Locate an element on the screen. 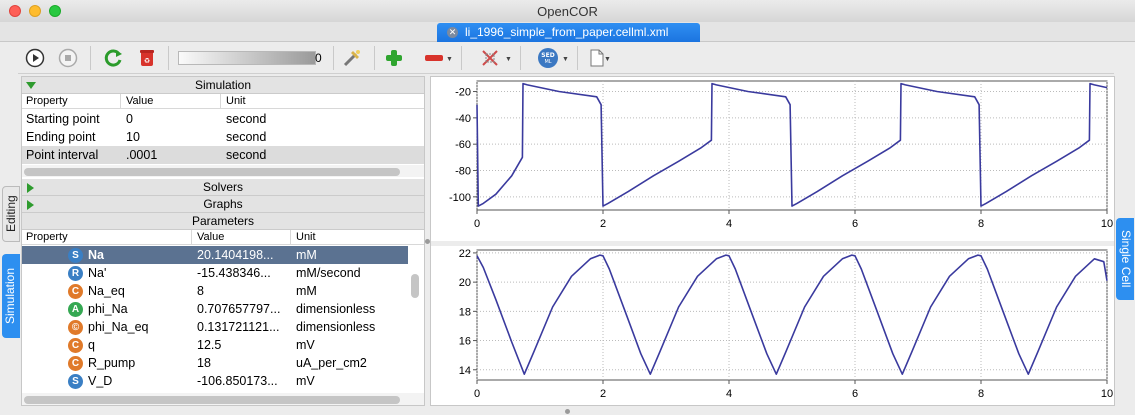  y-tick-label: -100 is located at coordinates (460, 198).